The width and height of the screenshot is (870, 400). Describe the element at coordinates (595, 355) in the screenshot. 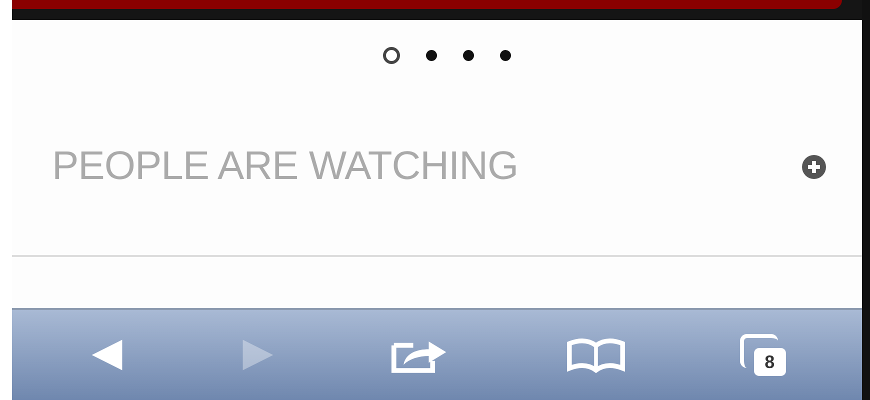

I see `bookmarks-button` at that location.